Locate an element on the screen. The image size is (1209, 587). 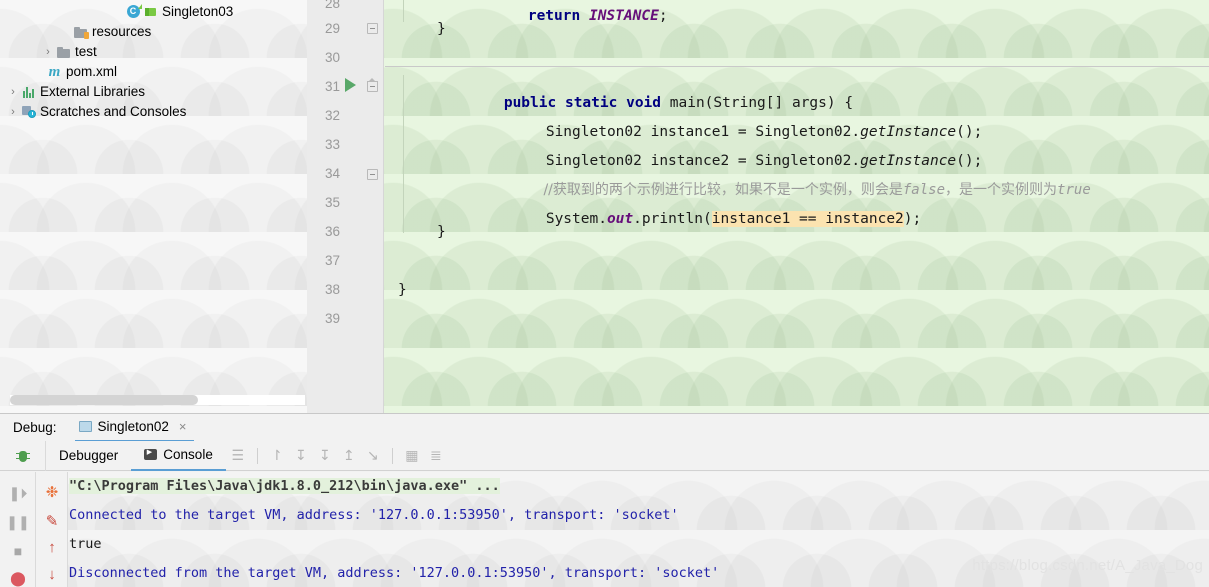
code-line-28: return INSTANCE; is located at coordinates (563, 20).